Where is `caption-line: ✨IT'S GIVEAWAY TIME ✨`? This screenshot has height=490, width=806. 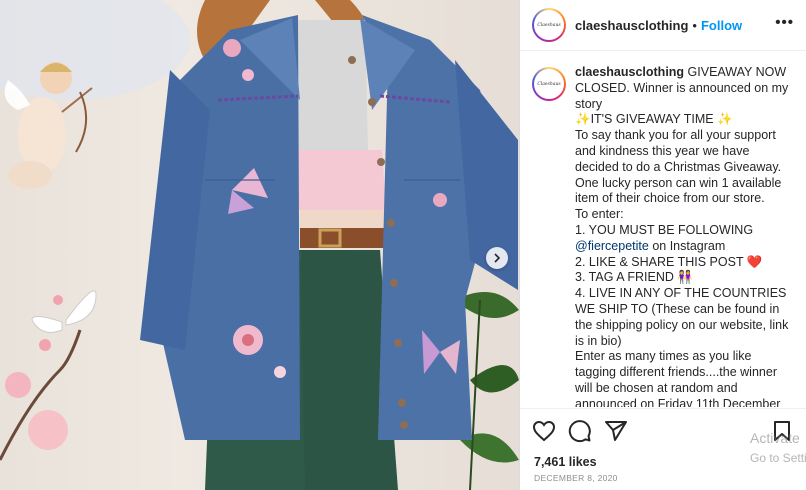
caption-line: ✨IT'S GIVEAWAY TIME ✨ is located at coordinates (654, 119).